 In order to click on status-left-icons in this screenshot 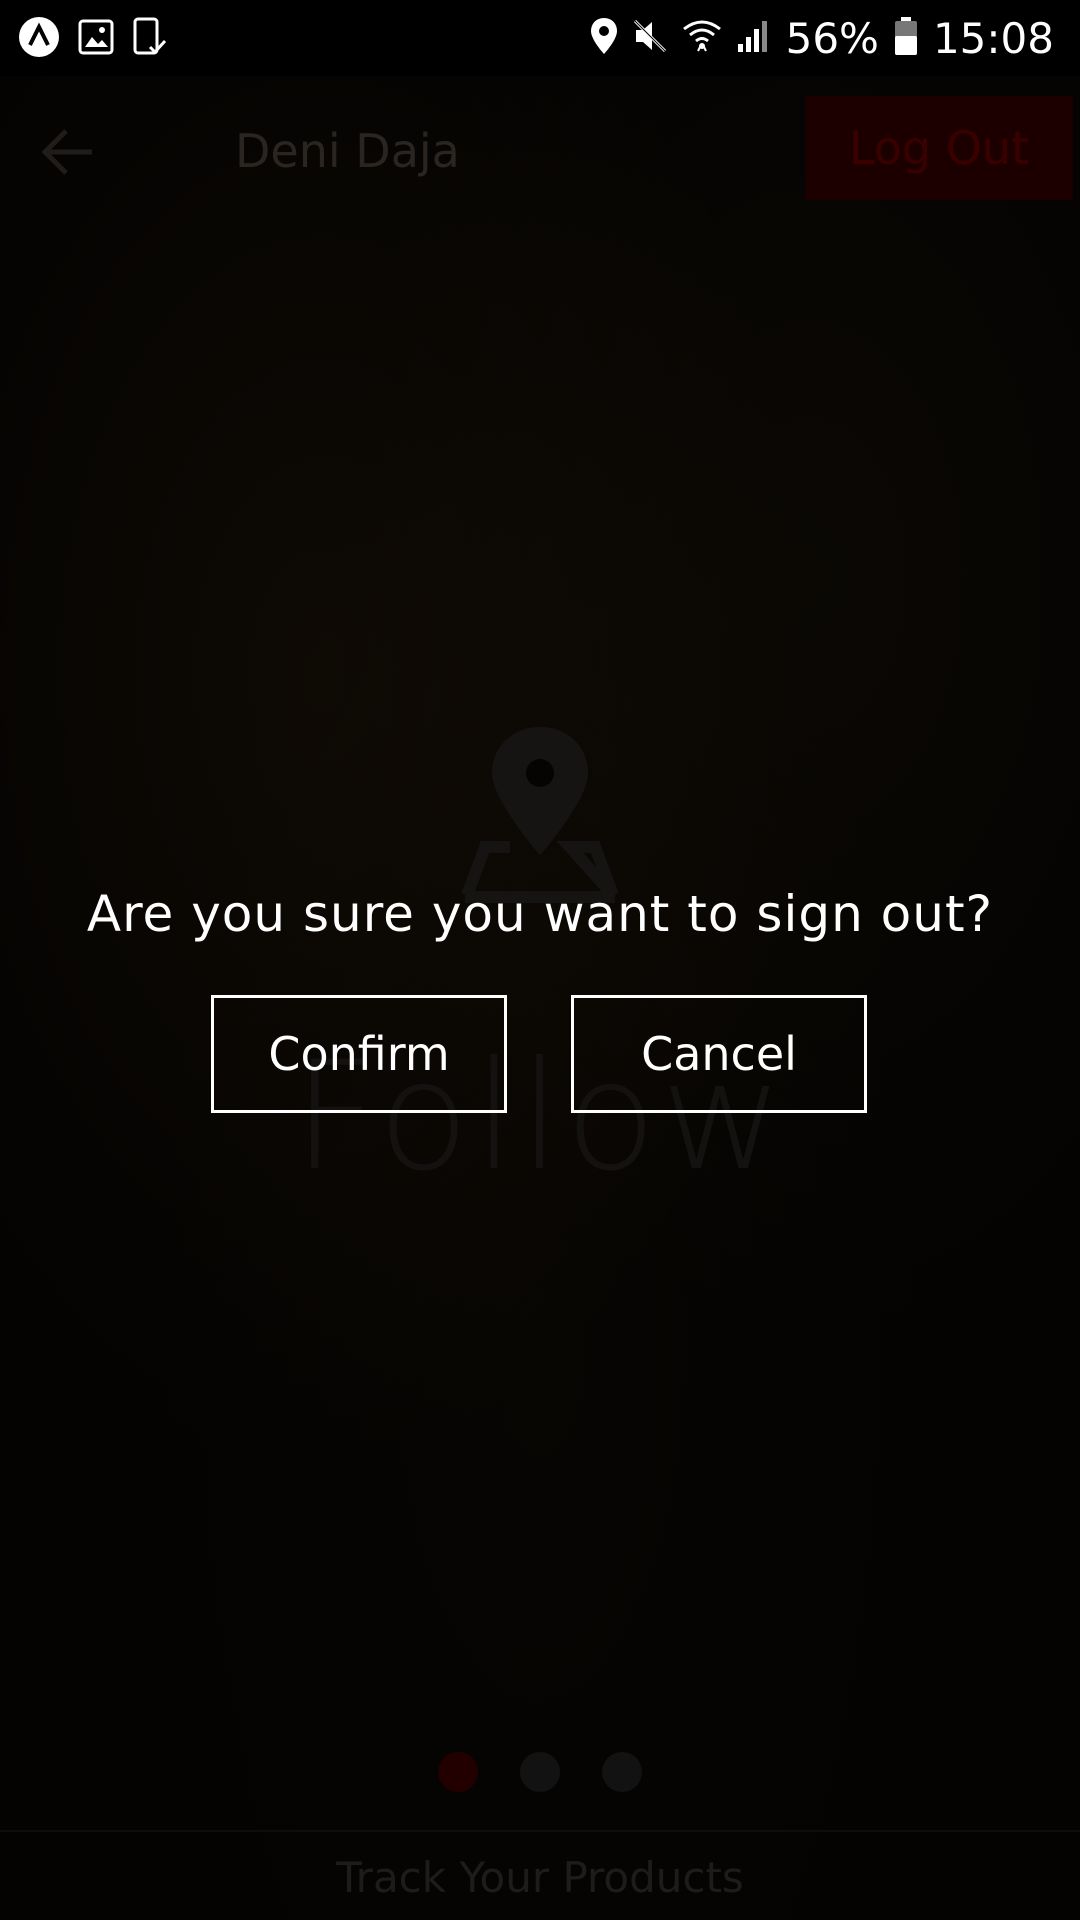, I will do `click(93, 39)`.